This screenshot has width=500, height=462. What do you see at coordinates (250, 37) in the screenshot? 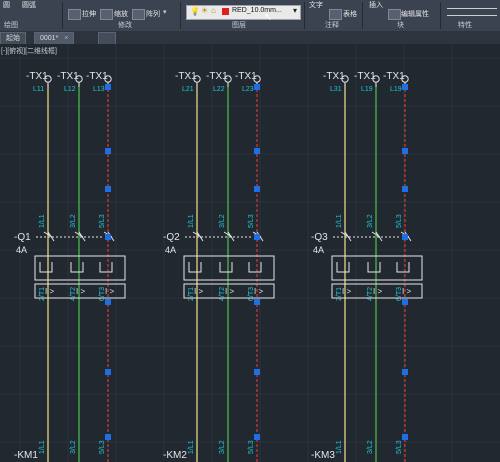
I see `document-tab-bar: 起始 0001* ×` at bounding box center [250, 37].